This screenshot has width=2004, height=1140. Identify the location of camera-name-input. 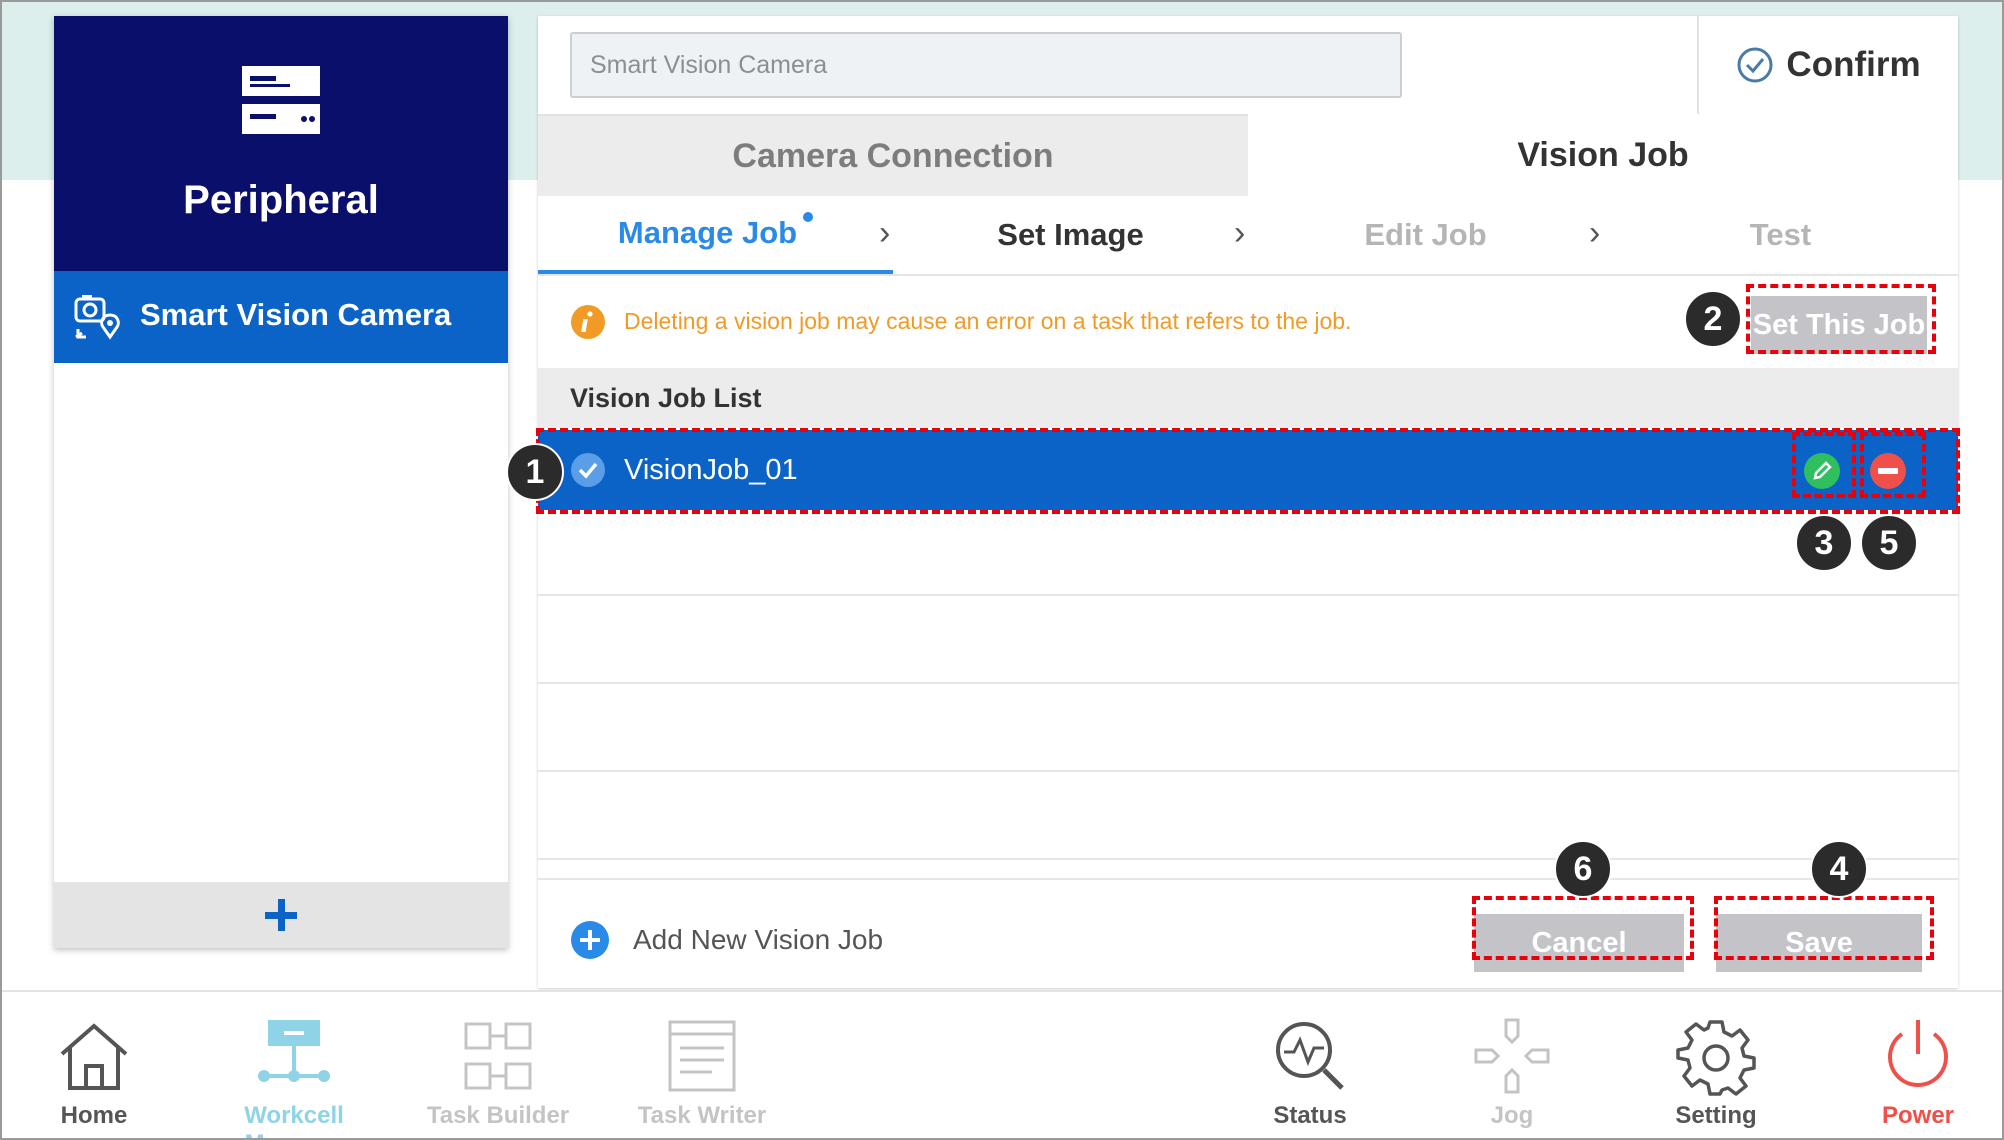
(986, 65).